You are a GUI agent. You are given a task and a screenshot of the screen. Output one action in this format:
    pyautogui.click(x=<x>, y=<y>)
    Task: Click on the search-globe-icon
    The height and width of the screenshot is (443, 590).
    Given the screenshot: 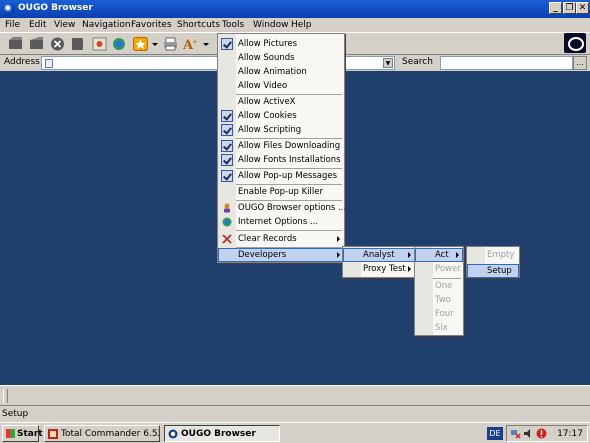 What is the action you would take?
    pyautogui.click(x=119, y=44)
    